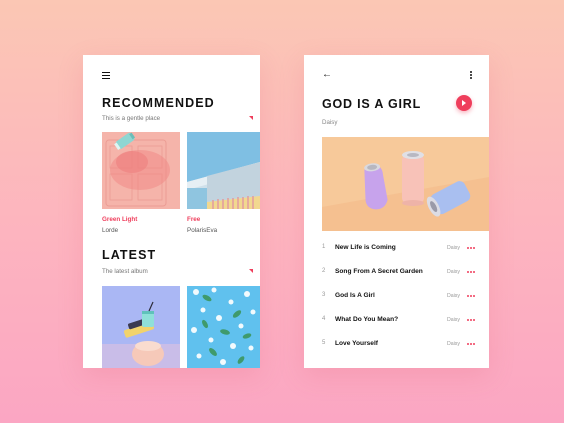  I want to click on menu-icon, so click(106, 76).